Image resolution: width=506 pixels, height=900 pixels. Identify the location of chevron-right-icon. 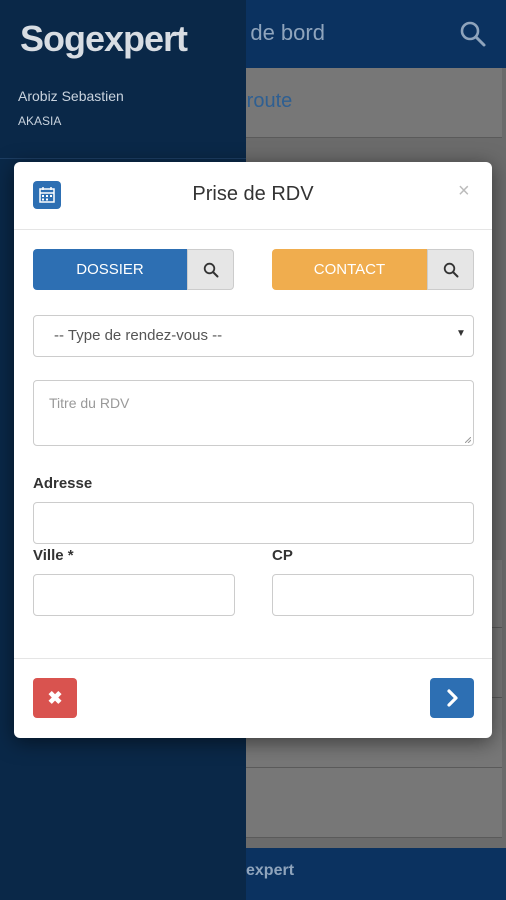
(452, 698).